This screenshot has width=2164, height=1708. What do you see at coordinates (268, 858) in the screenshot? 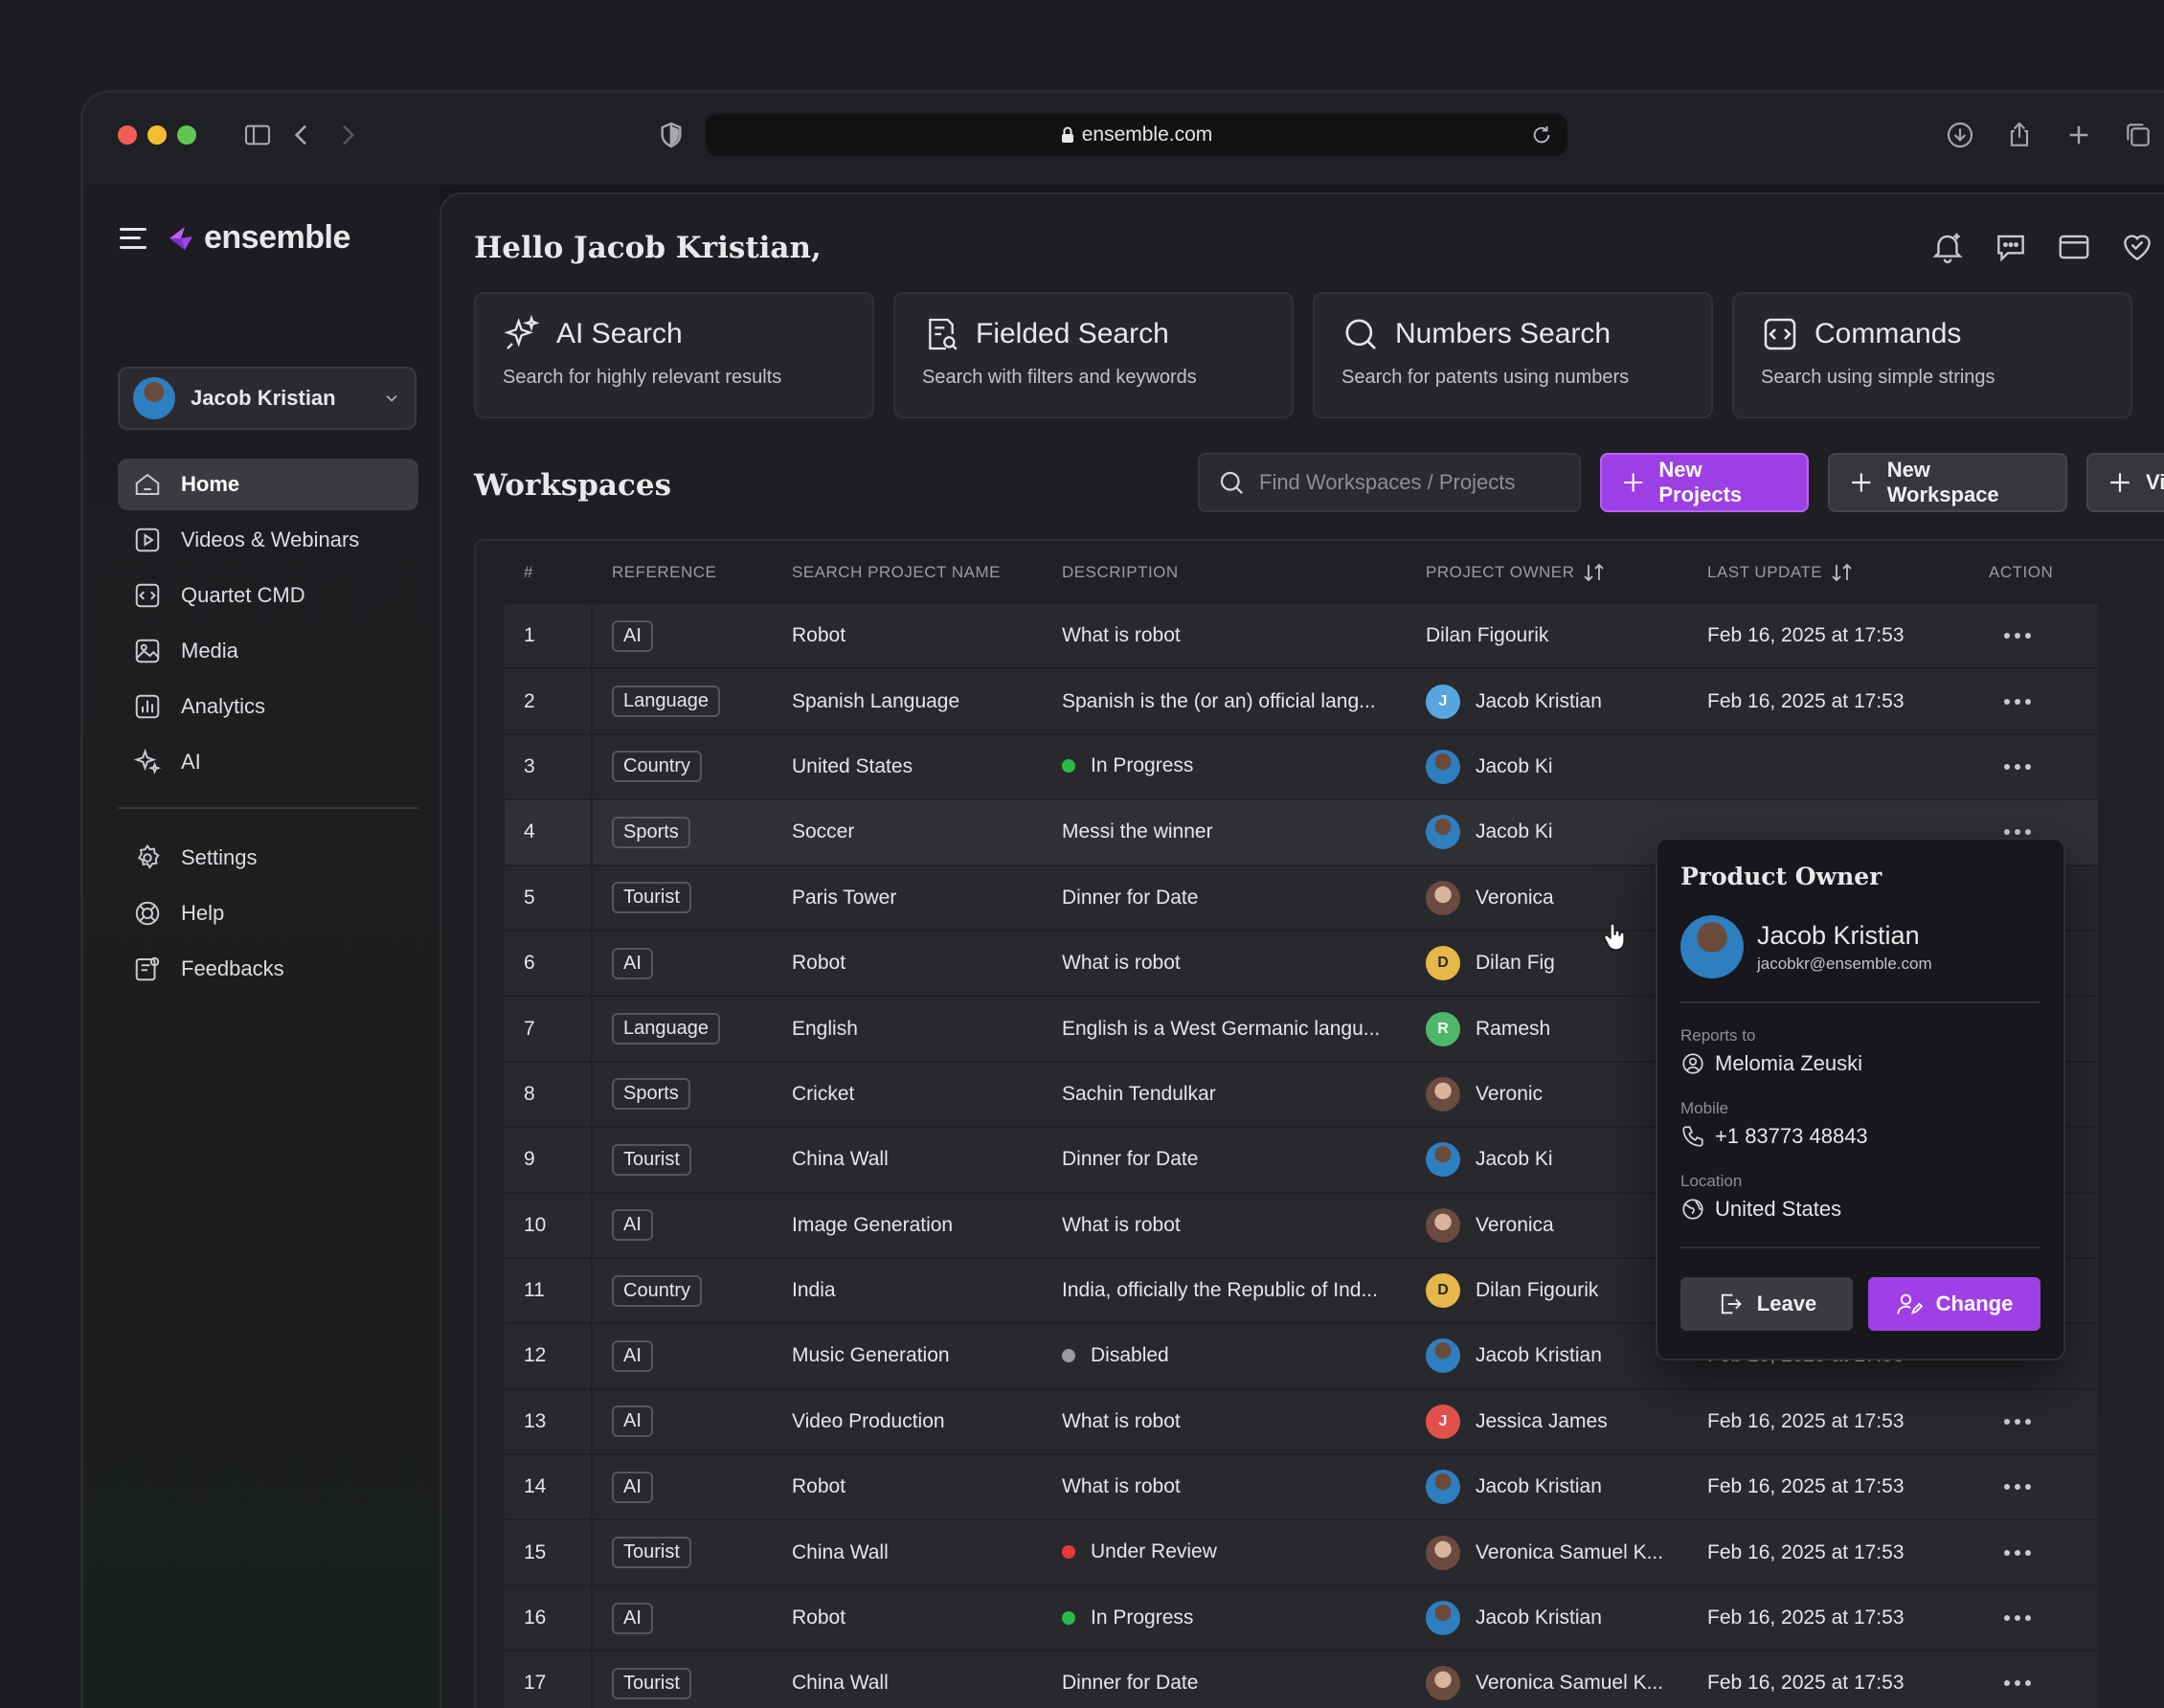
I see `sidebar-item-settings: Settings` at bounding box center [268, 858].